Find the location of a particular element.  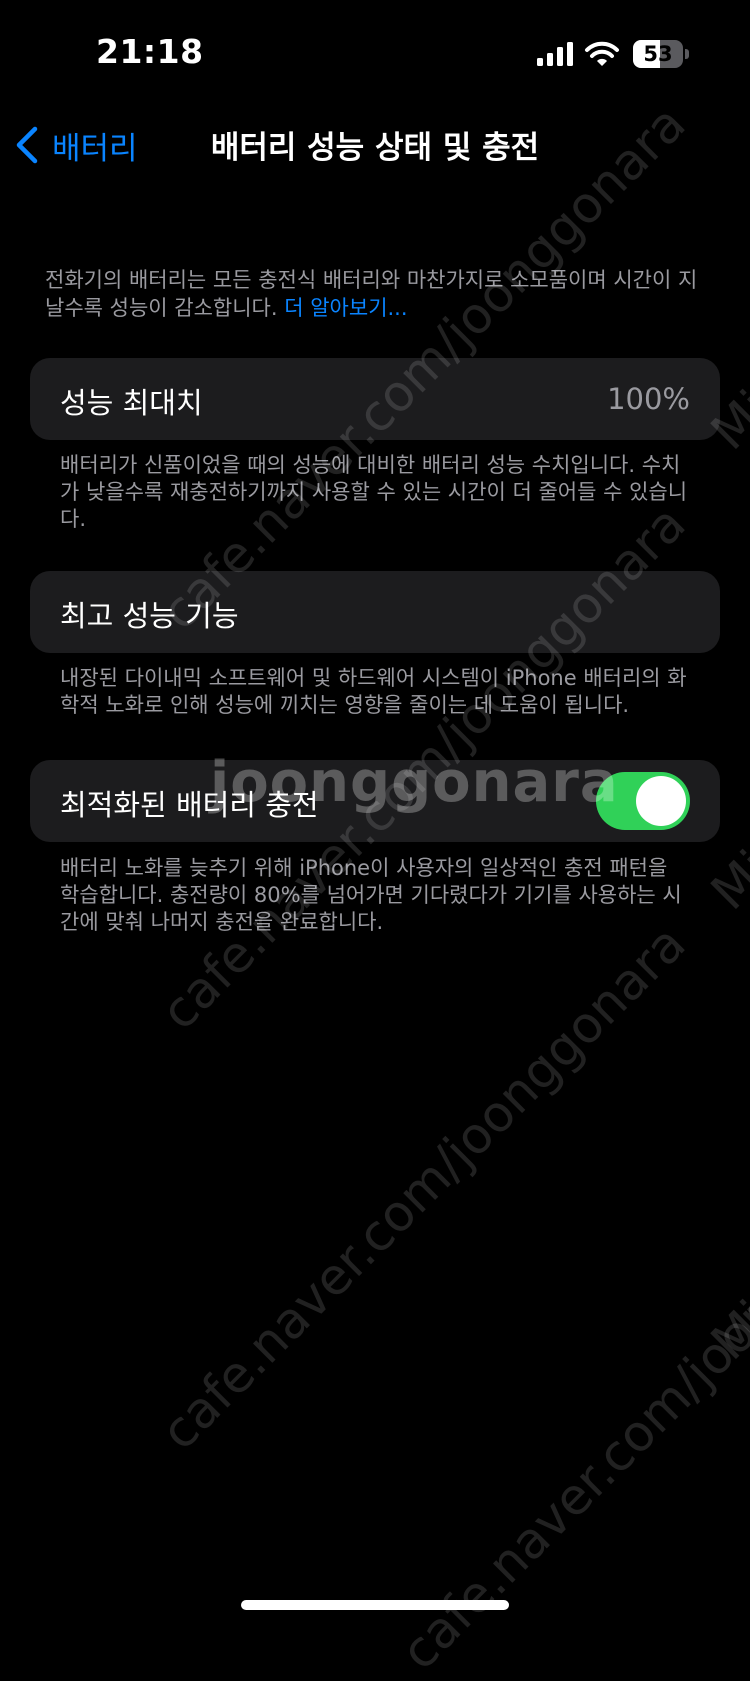

status-time: 21:18 is located at coordinates (150, 51).